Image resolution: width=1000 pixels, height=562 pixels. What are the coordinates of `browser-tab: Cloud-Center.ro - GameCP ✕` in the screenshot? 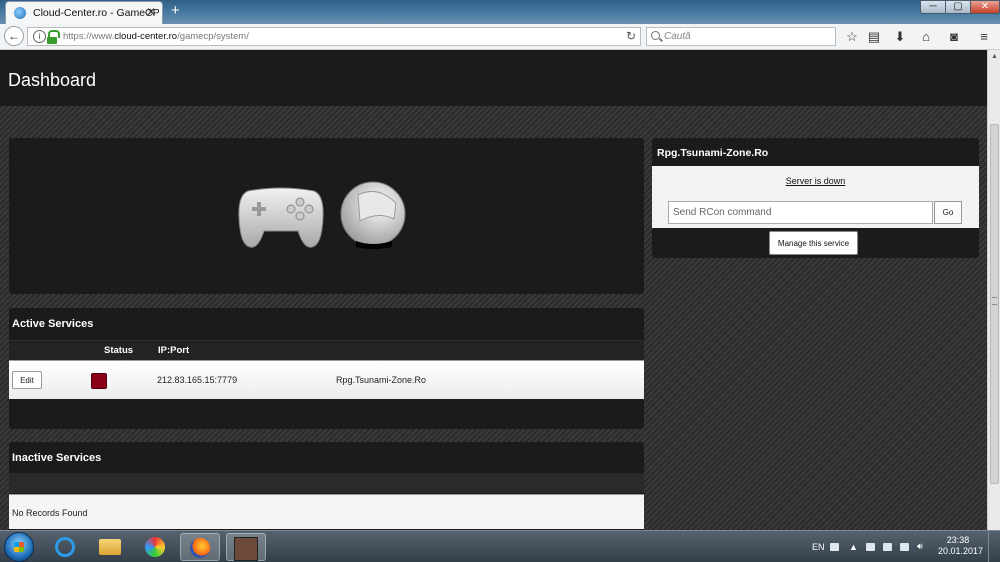 It's located at (84, 12).